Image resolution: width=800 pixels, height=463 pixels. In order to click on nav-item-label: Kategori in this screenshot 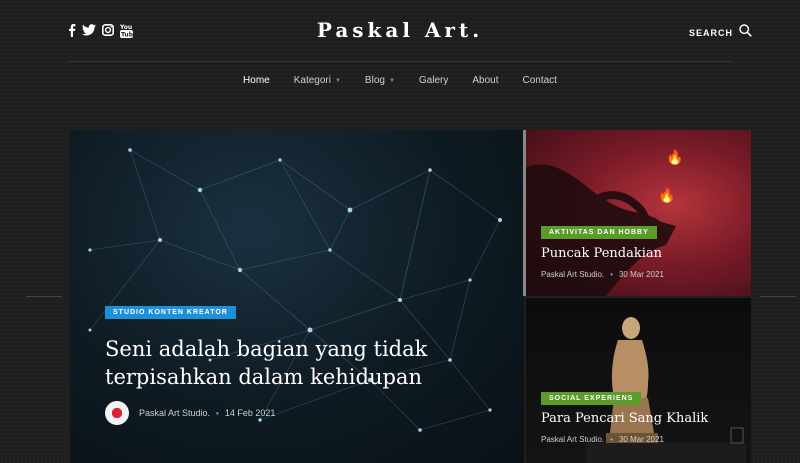, I will do `click(312, 80)`.